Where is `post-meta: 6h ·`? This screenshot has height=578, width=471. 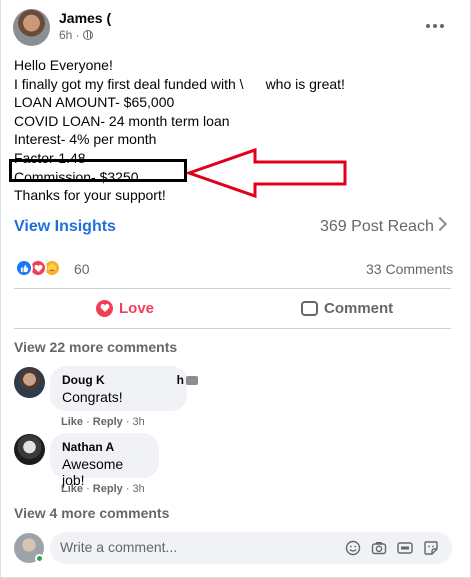
post-meta: 6h · is located at coordinates (76, 35).